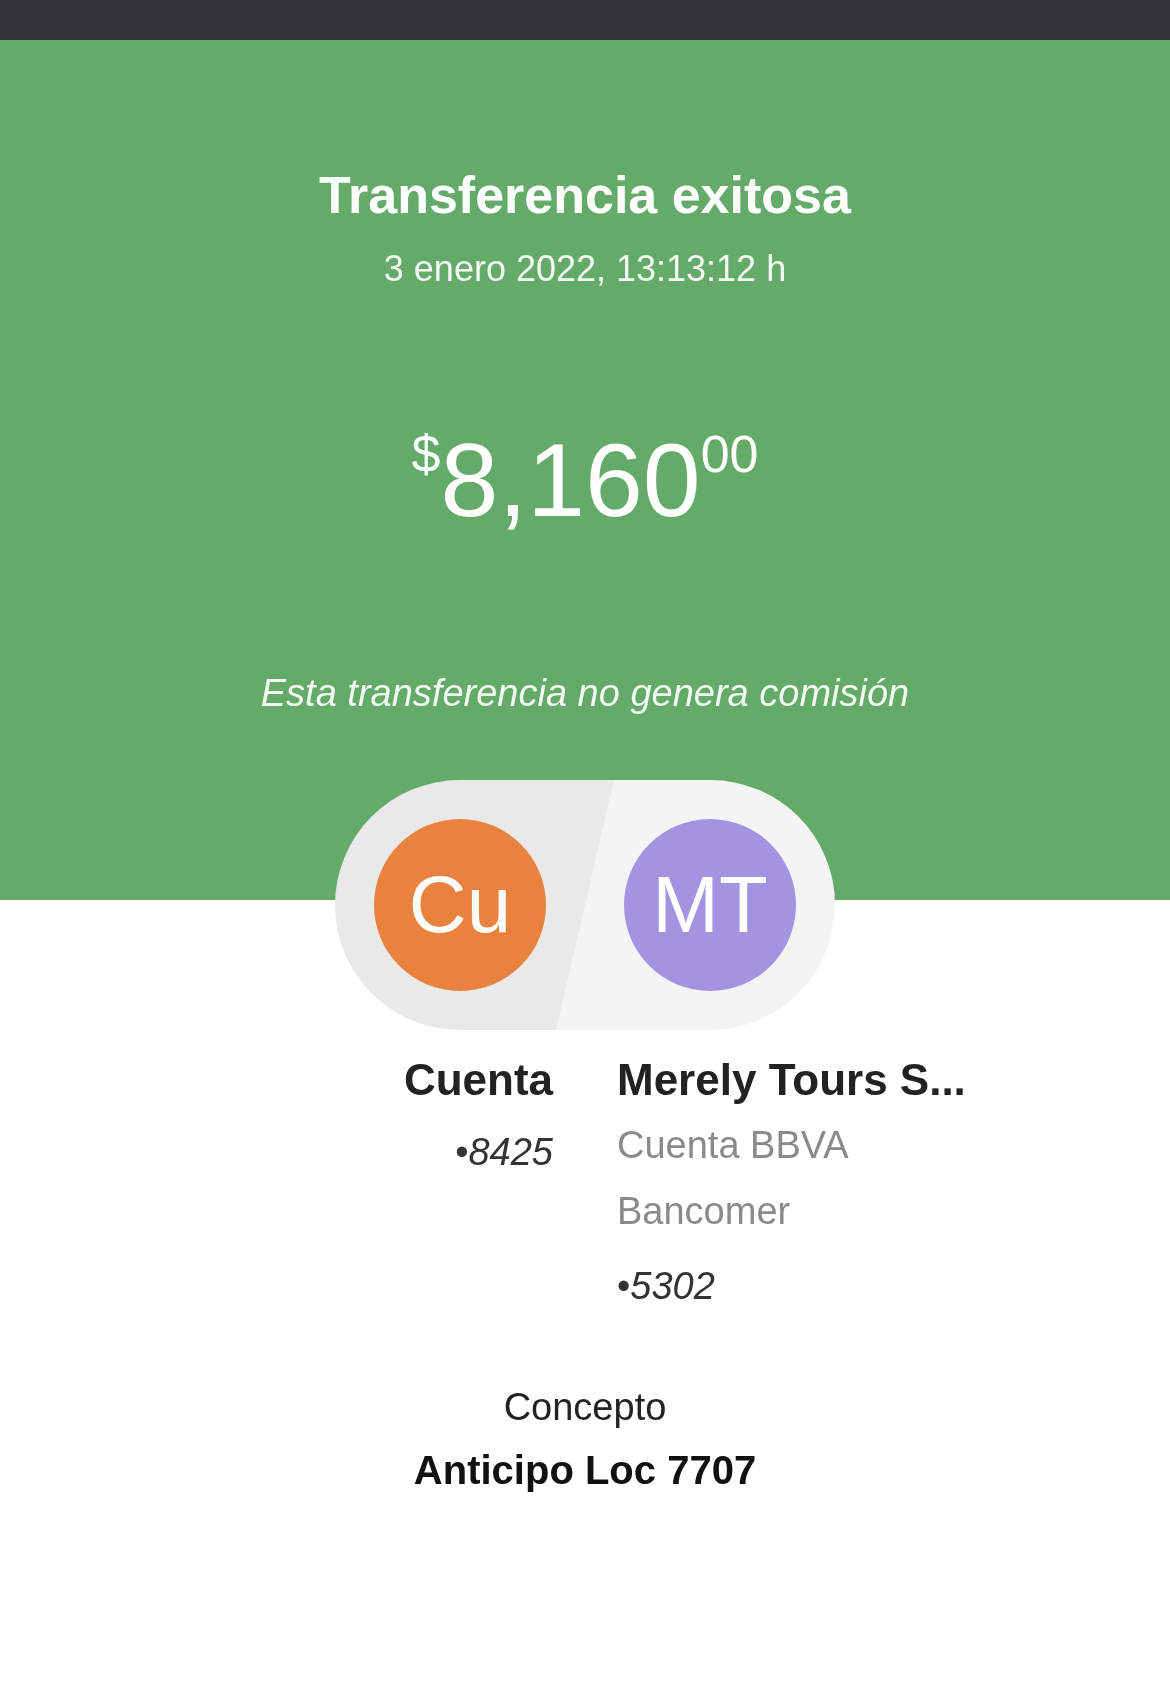 This screenshot has height=1682, width=1170. I want to click on account-number: •8425, so click(503, 1152).